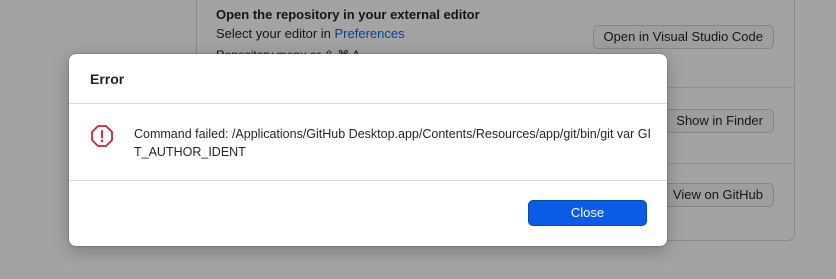 The width and height of the screenshot is (836, 279). Describe the element at coordinates (368, 79) in the screenshot. I see `dialog-header: Error` at that location.